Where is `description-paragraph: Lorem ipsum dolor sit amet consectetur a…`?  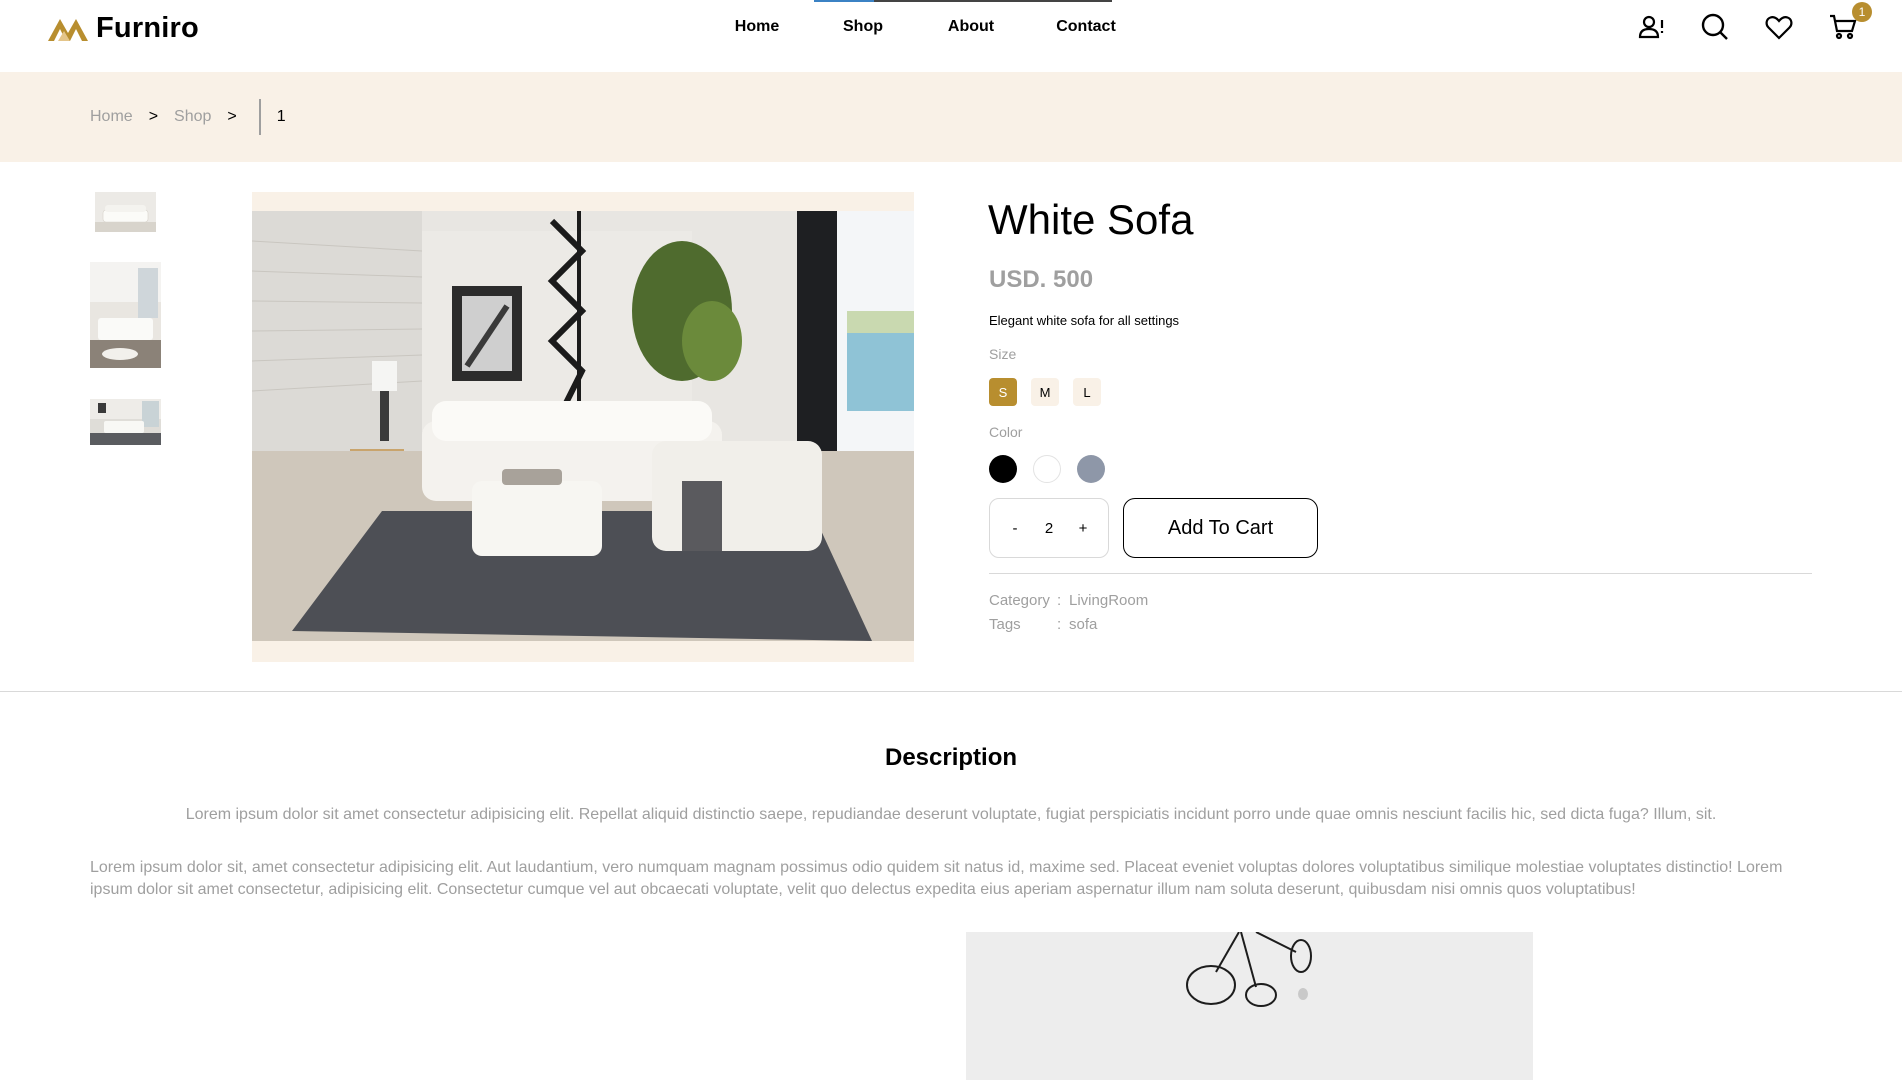
description-paragraph: Lorem ipsum dolor sit amet consectetur a… is located at coordinates (951, 814).